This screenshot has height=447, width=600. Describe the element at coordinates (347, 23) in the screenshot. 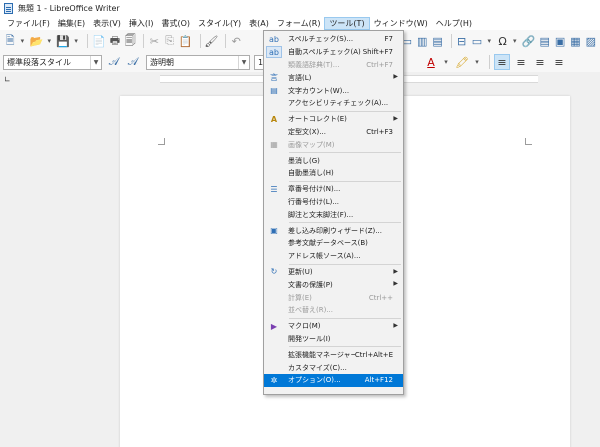

I see `menu-tools: ツール(T)` at that location.